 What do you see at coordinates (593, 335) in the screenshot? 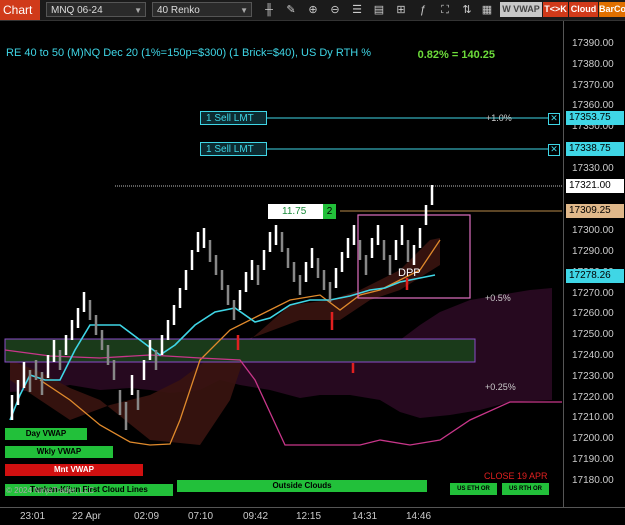
I see `price-tick: 17250.00` at bounding box center [593, 335].